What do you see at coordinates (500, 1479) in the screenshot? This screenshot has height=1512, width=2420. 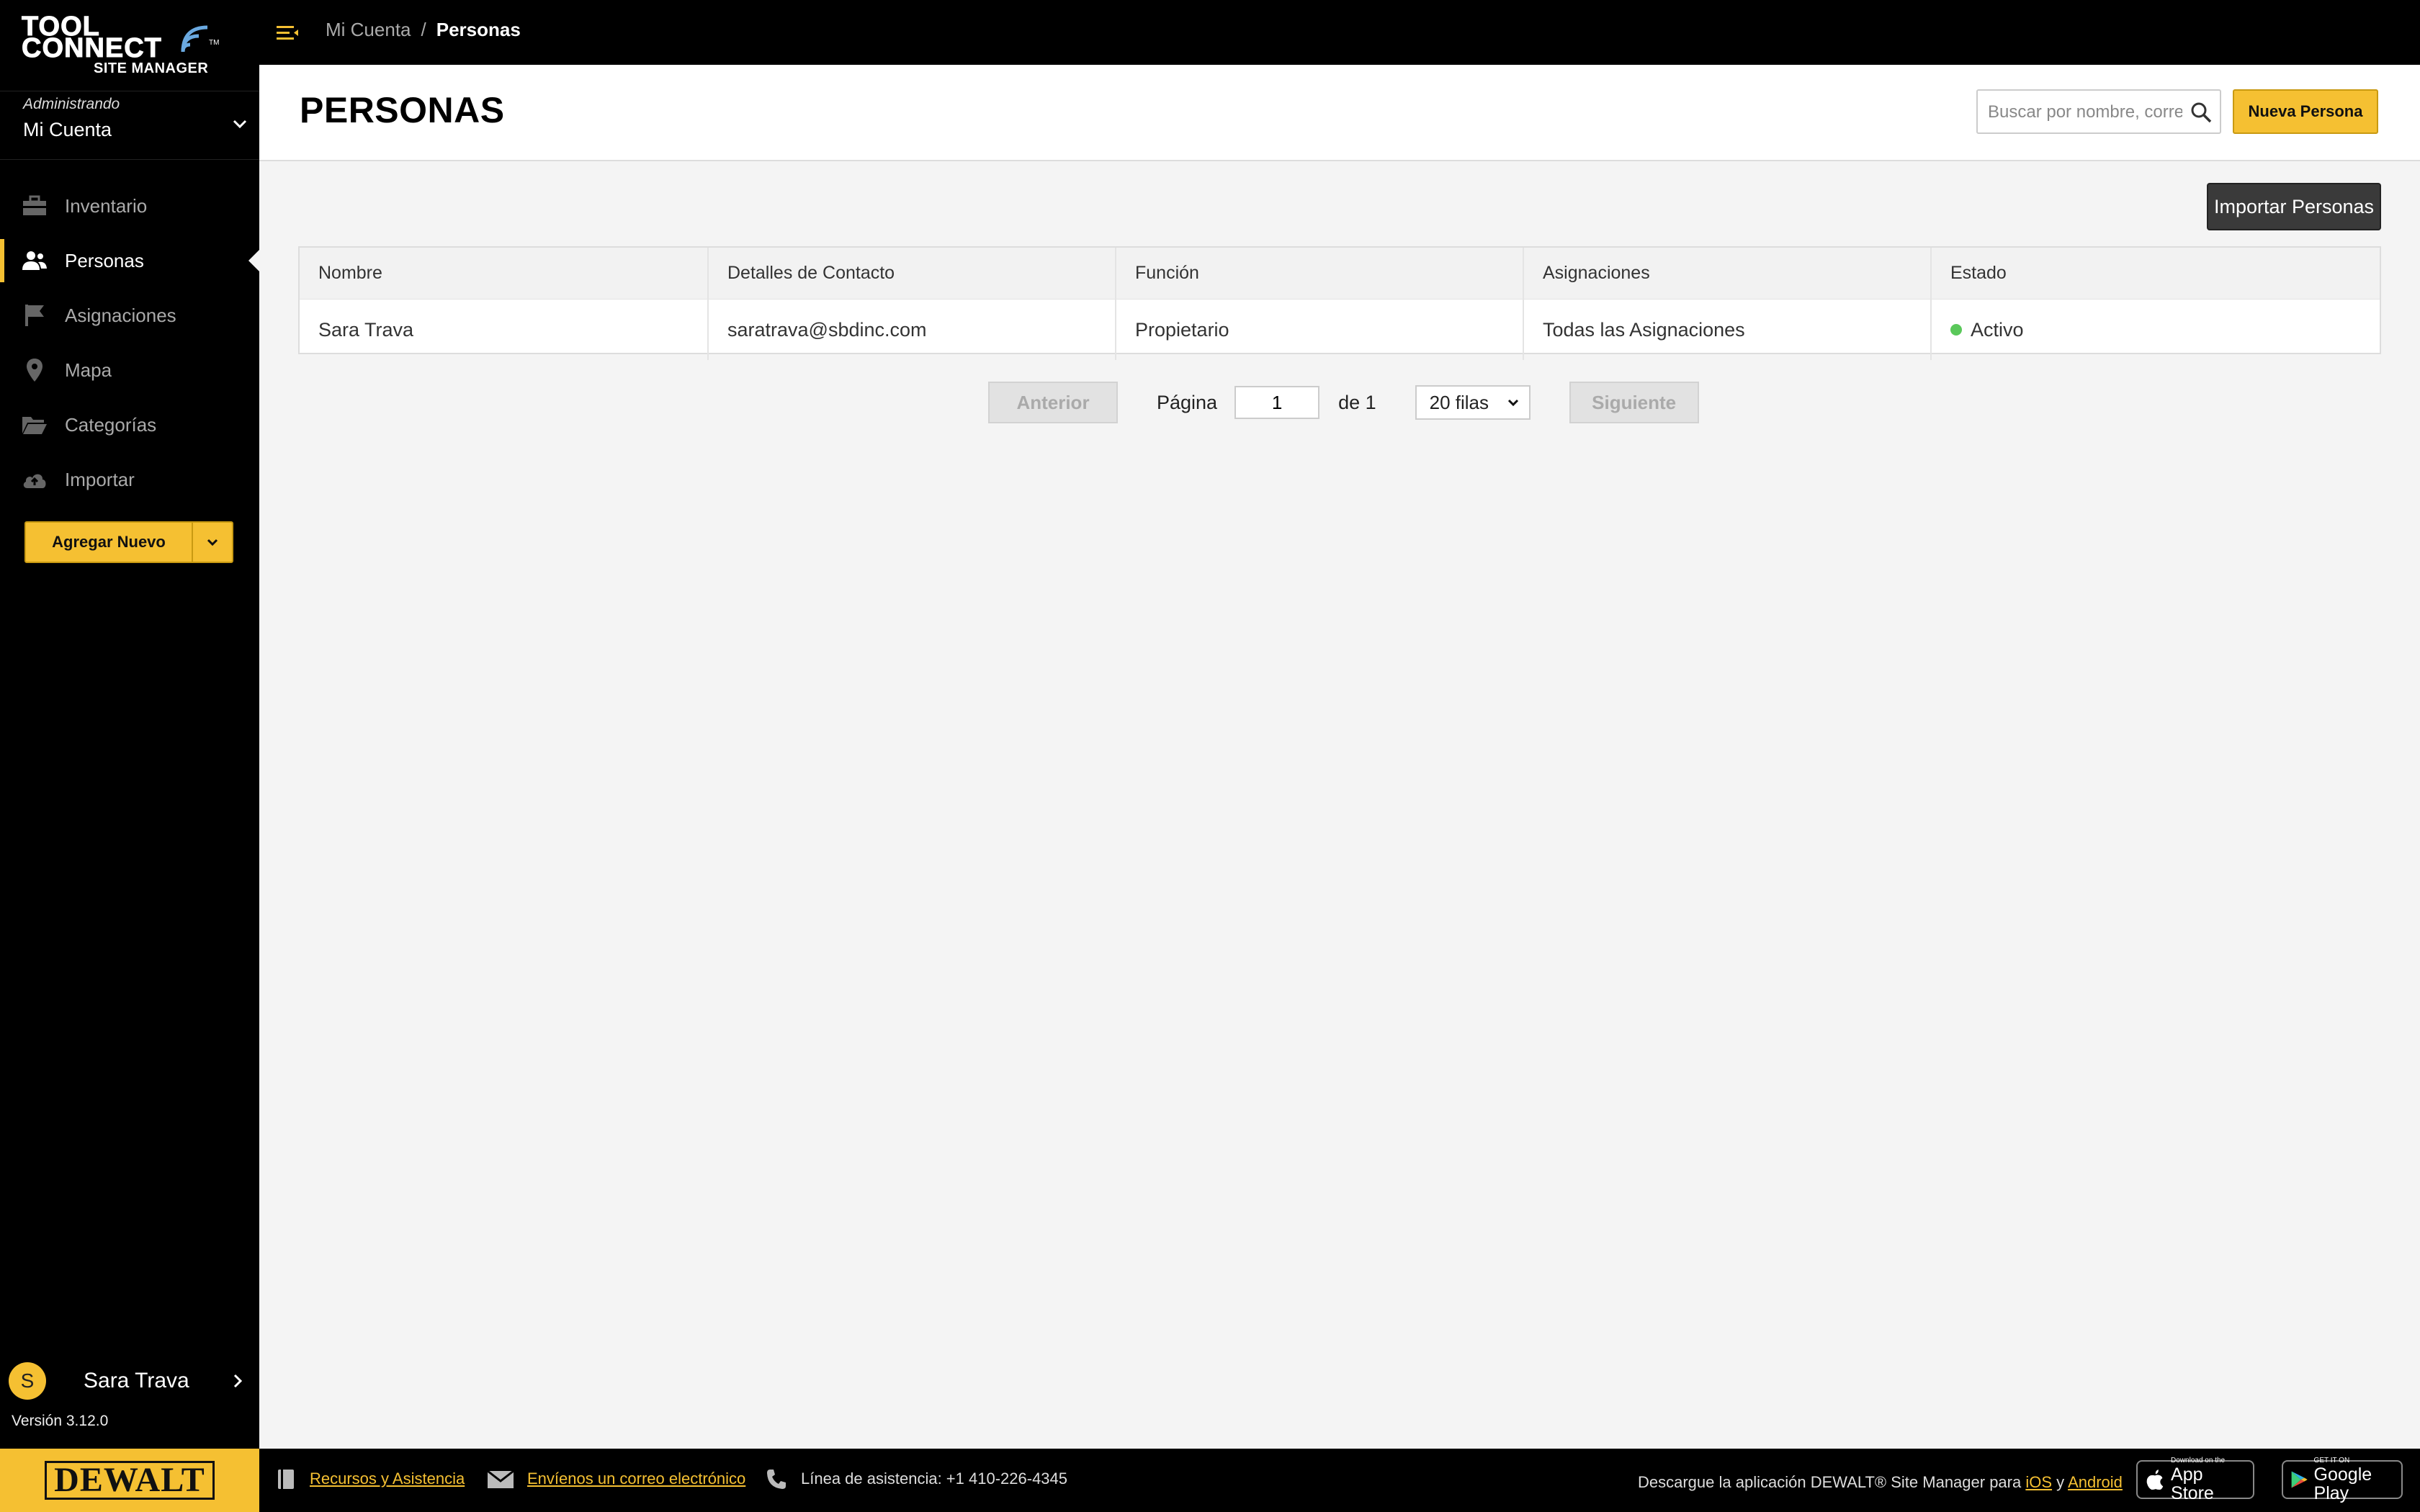 I see `envelope-icon` at bounding box center [500, 1479].